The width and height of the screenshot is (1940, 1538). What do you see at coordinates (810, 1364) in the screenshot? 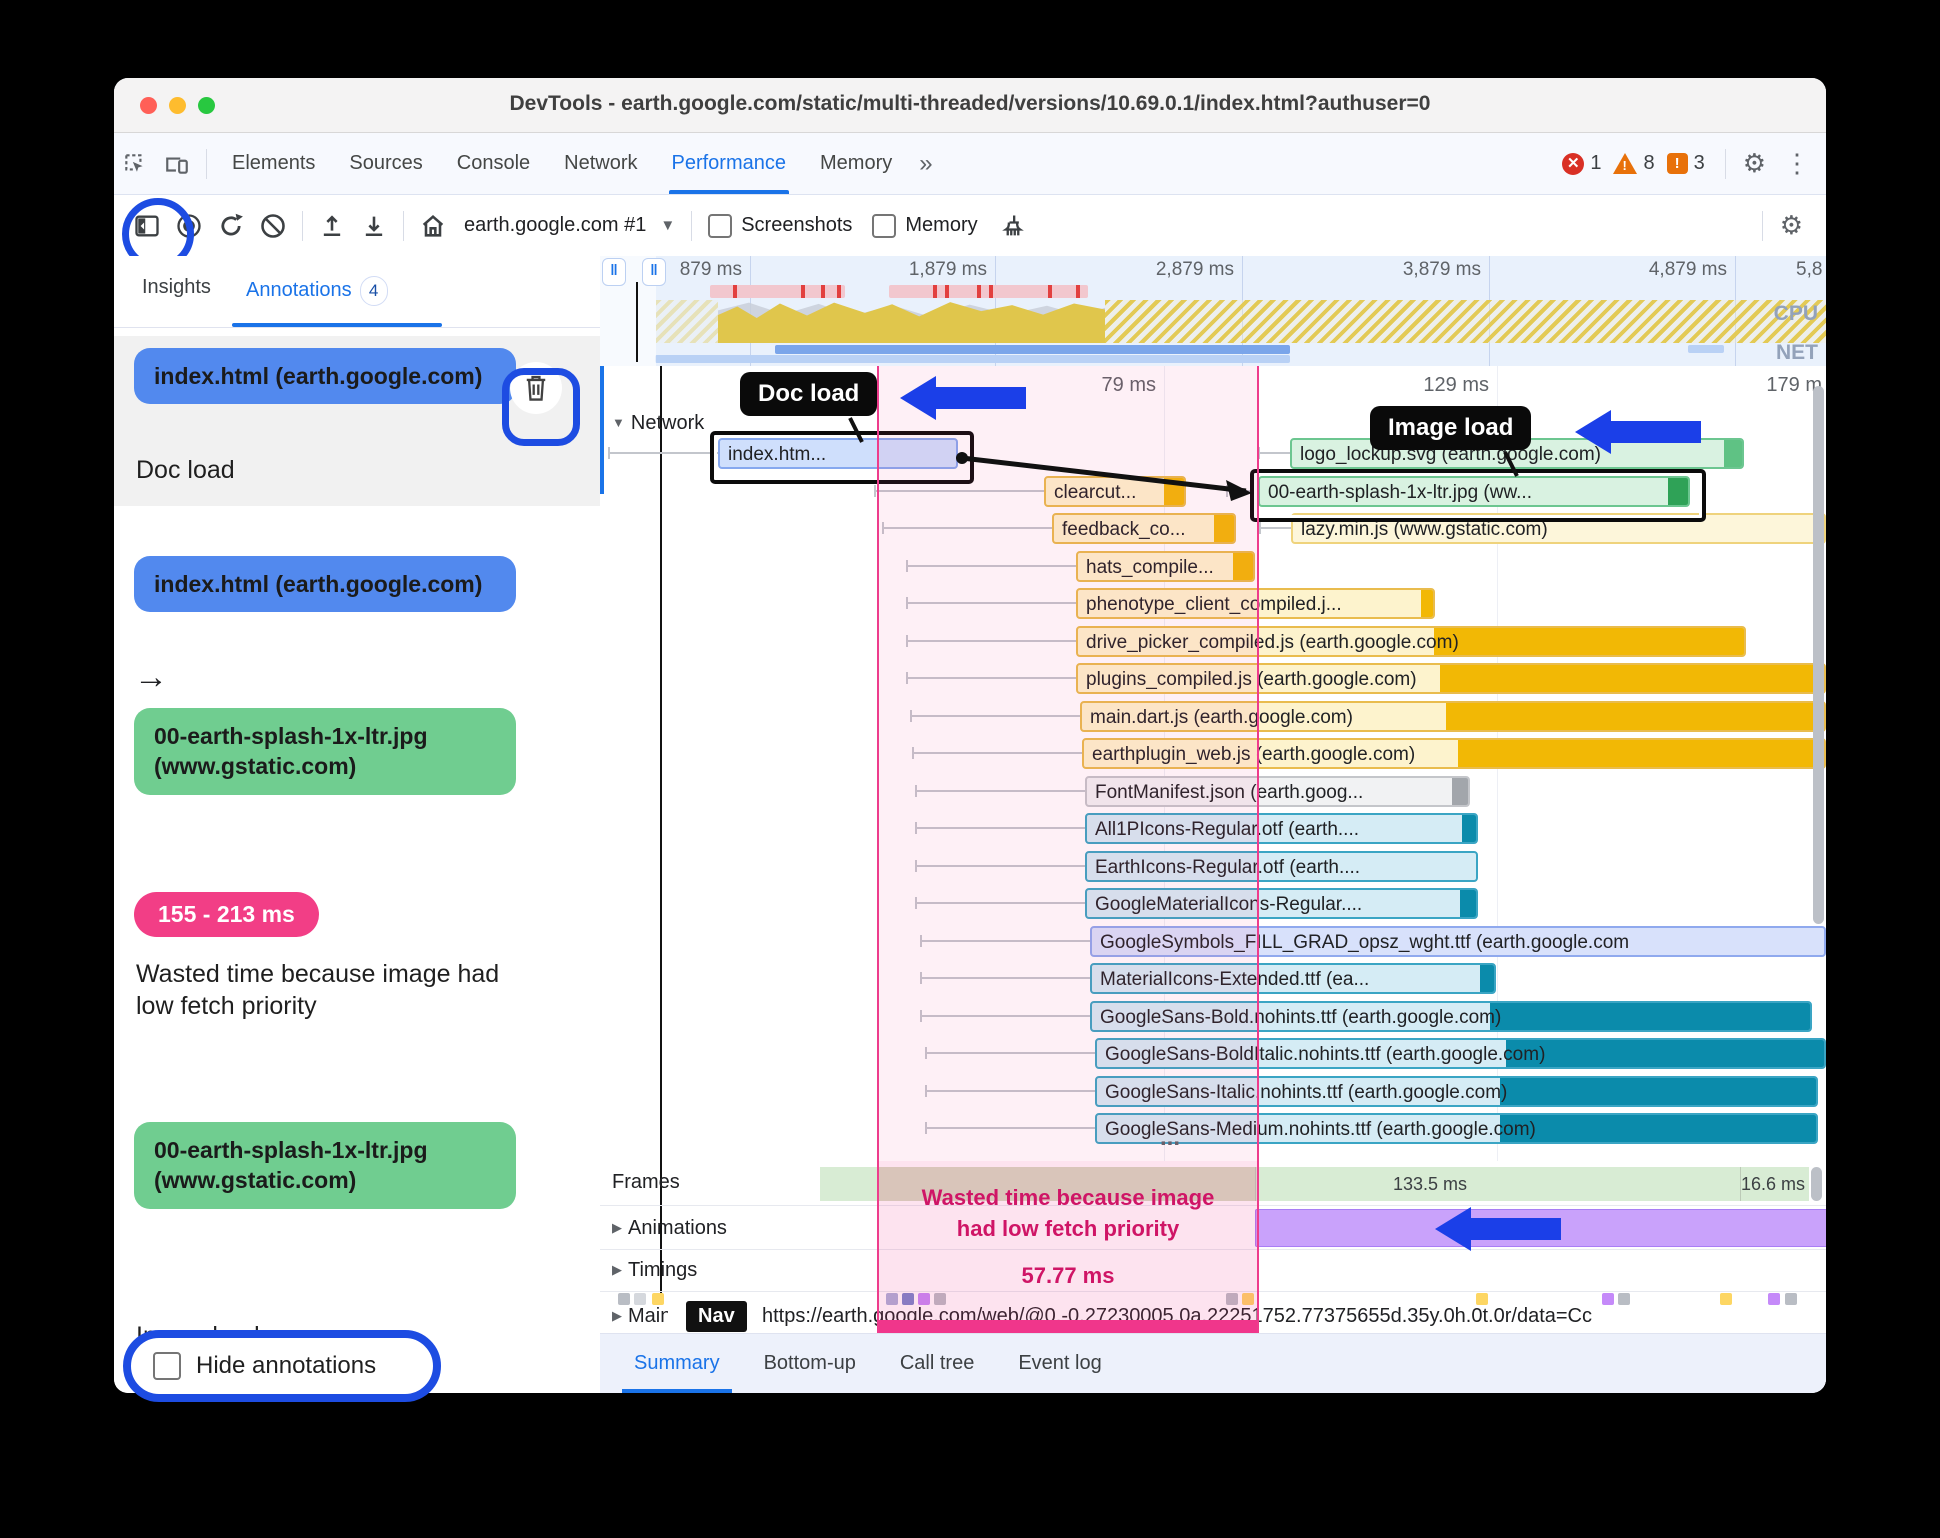
I see `details-tab-bottom-up: Bottom-up` at bounding box center [810, 1364].